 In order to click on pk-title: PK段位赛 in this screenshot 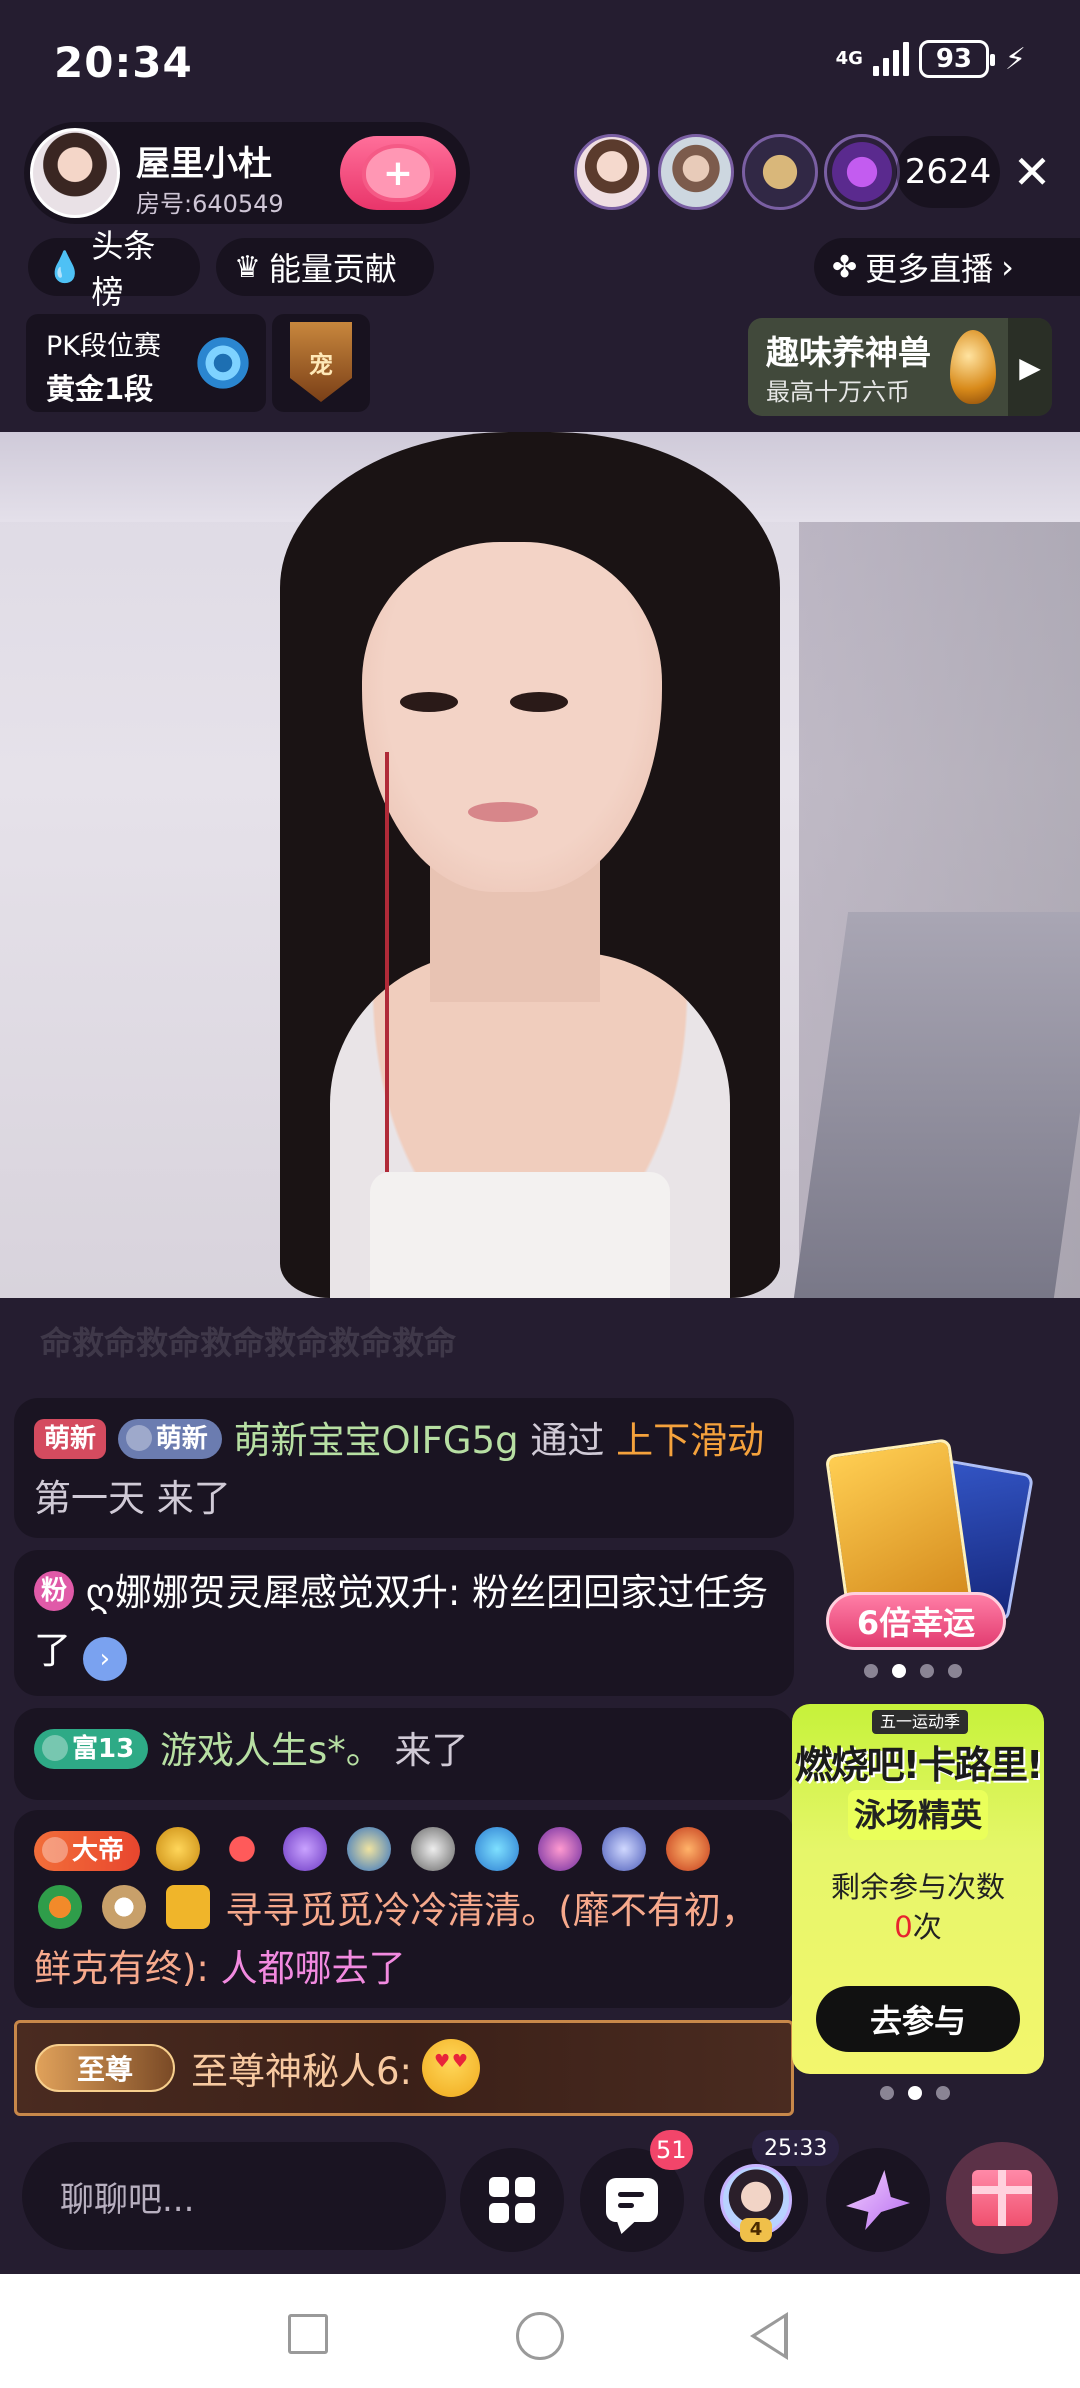, I will do `click(103, 346)`.